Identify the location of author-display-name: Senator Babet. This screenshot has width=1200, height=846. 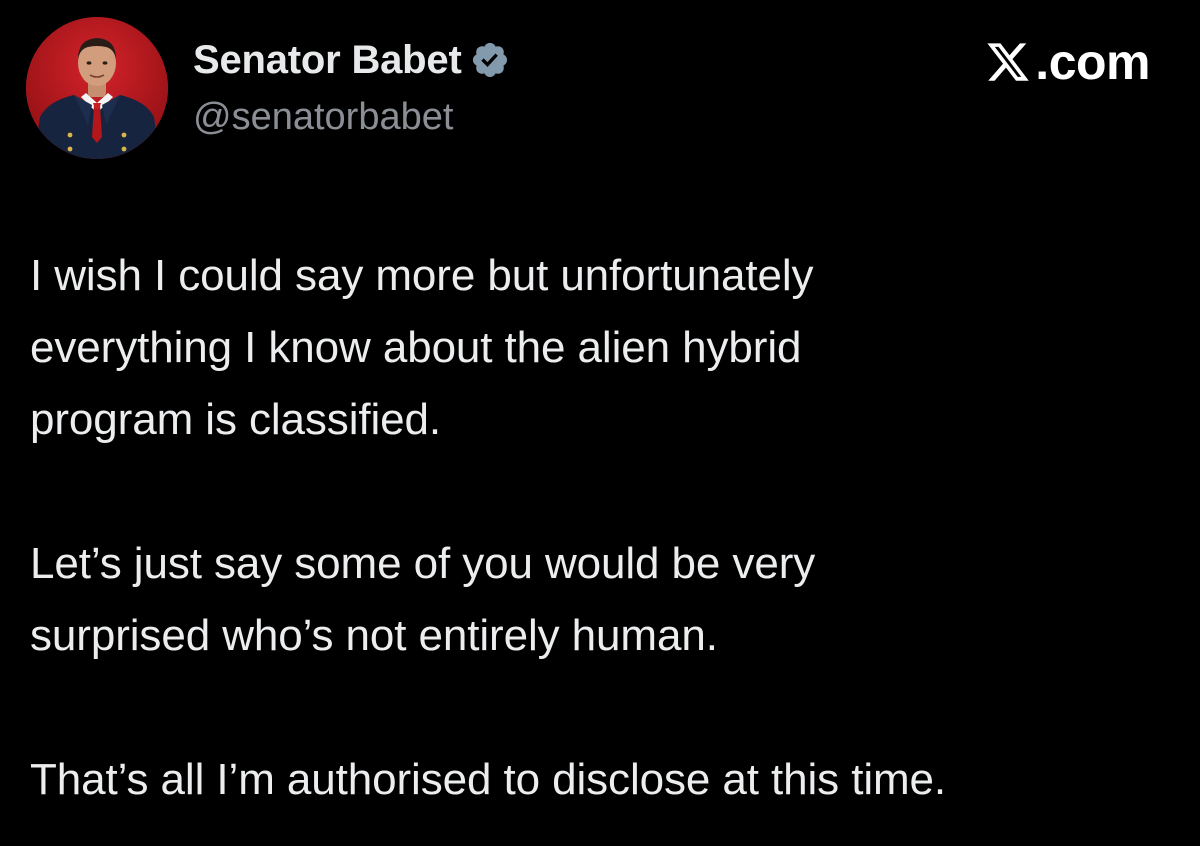
(327, 60).